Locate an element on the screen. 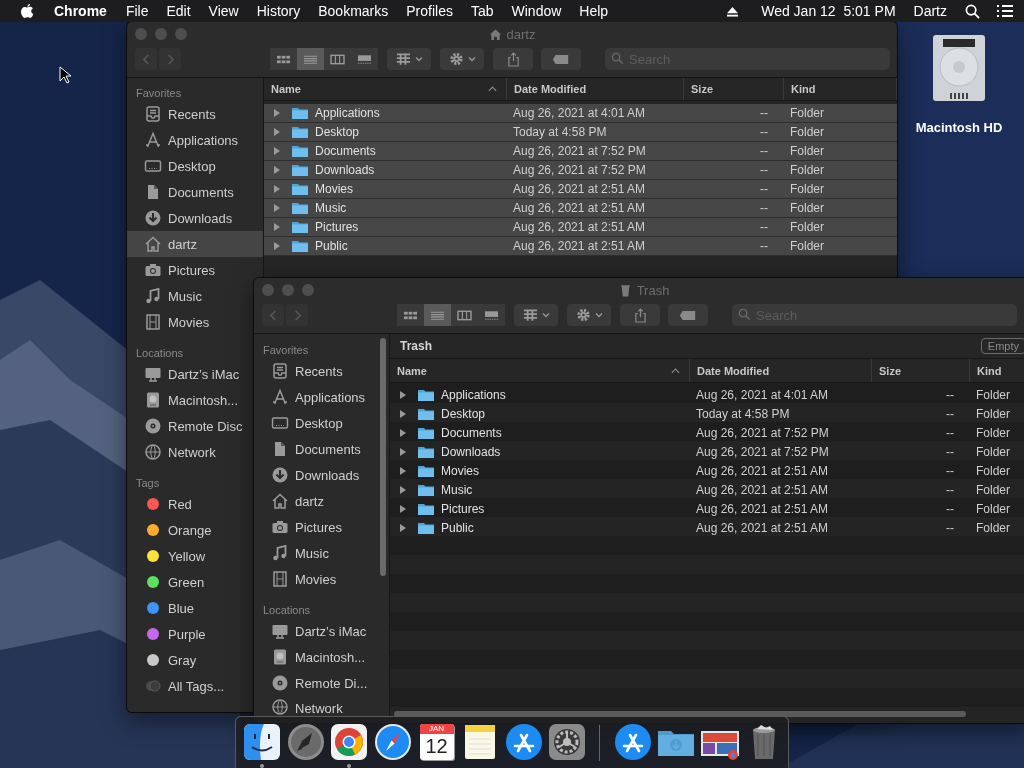  sidebar-item: Red is located at coordinates (189, 504).